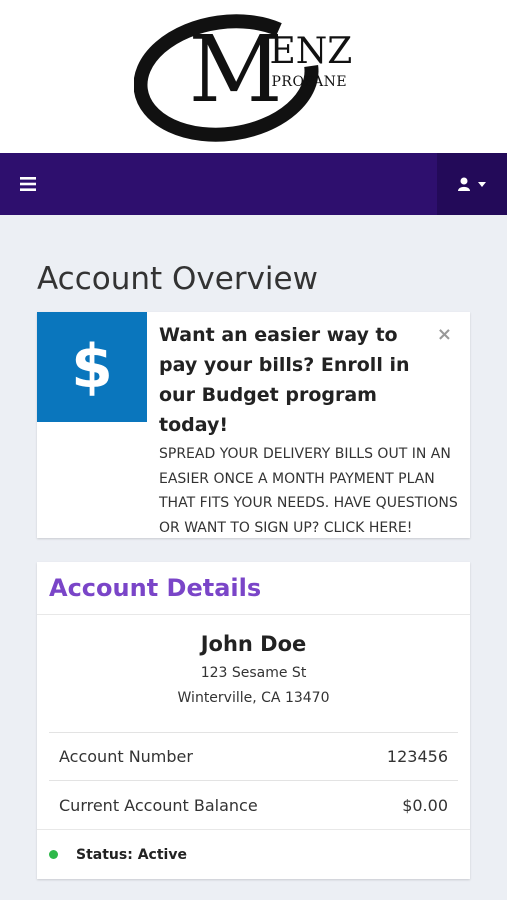 This screenshot has width=507, height=900. I want to click on logo-sub: PROPANE, so click(309, 81).